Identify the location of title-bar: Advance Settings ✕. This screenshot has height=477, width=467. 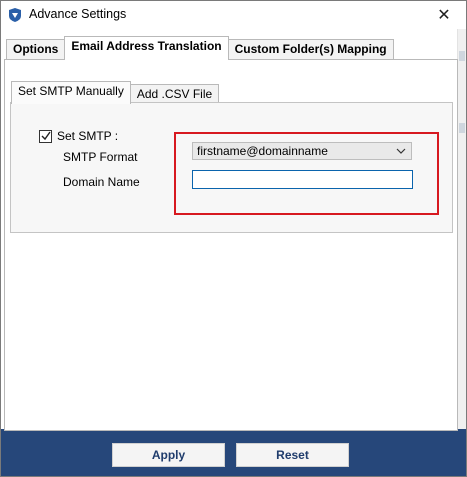
(233, 15).